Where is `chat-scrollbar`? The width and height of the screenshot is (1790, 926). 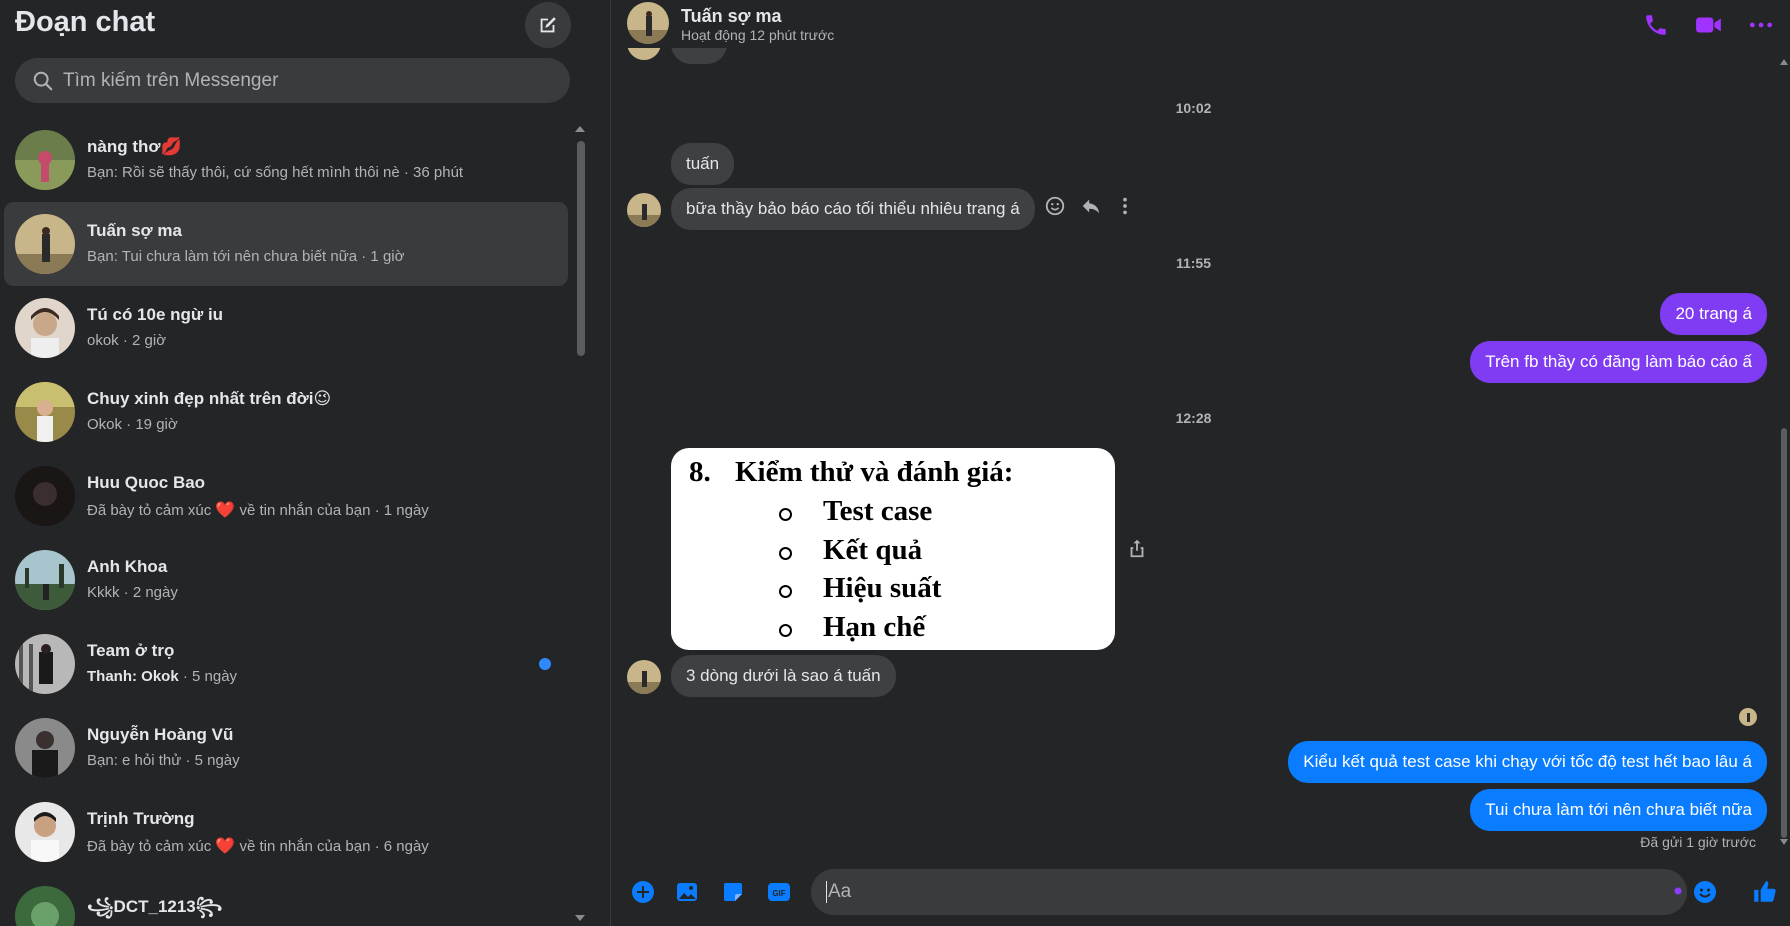
chat-scrollbar is located at coordinates (1783, 453).